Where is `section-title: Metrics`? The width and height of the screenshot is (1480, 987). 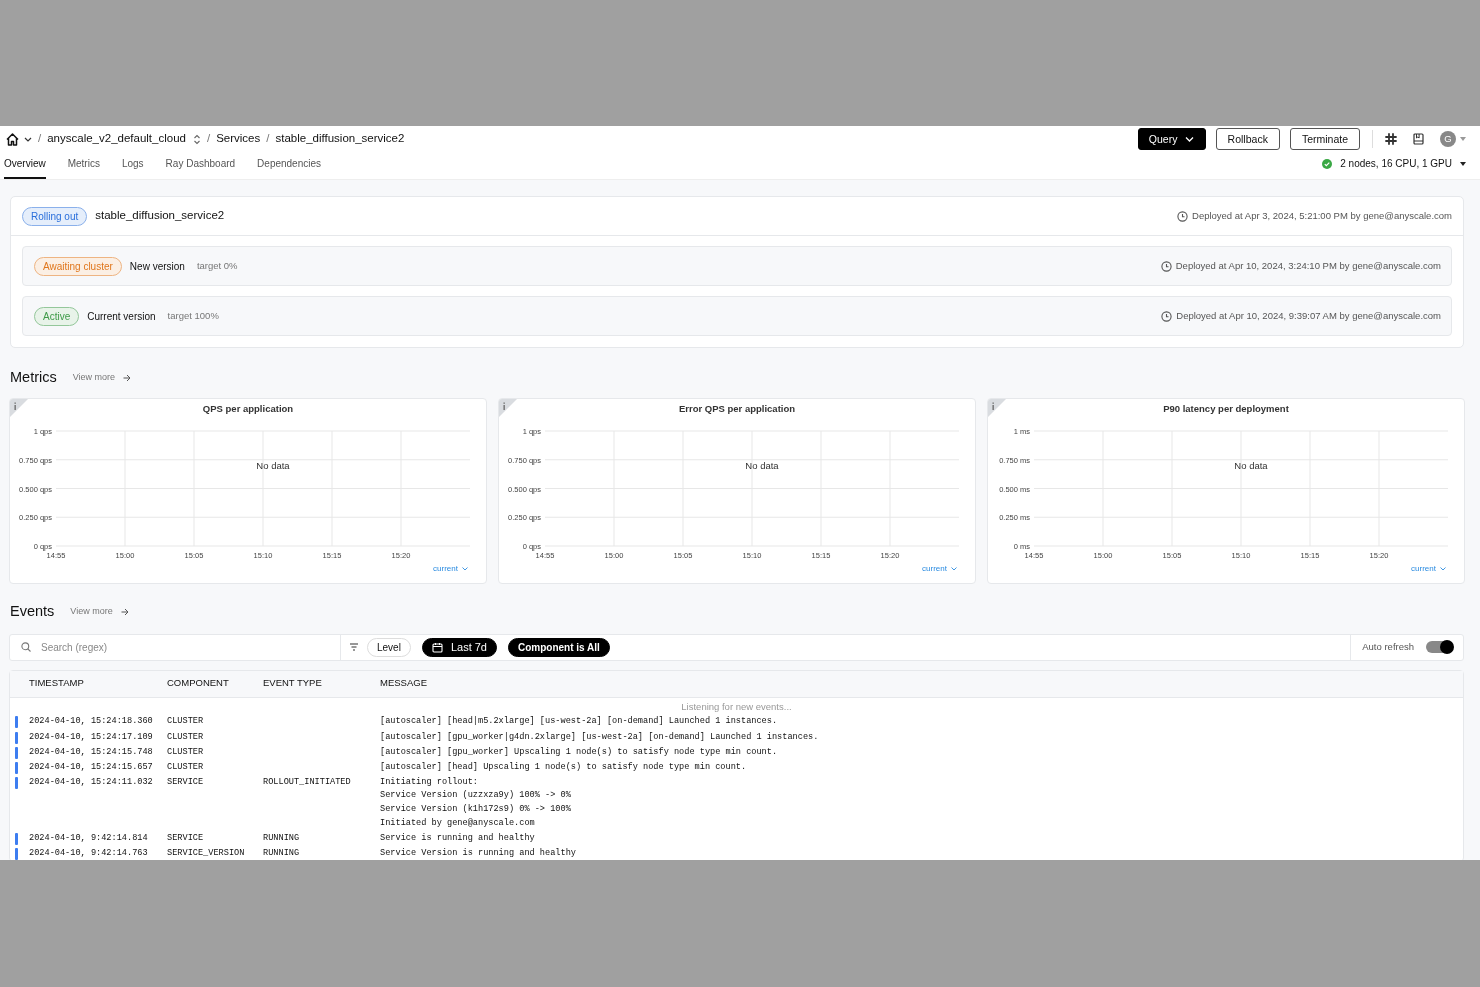 section-title: Metrics is located at coordinates (33, 377).